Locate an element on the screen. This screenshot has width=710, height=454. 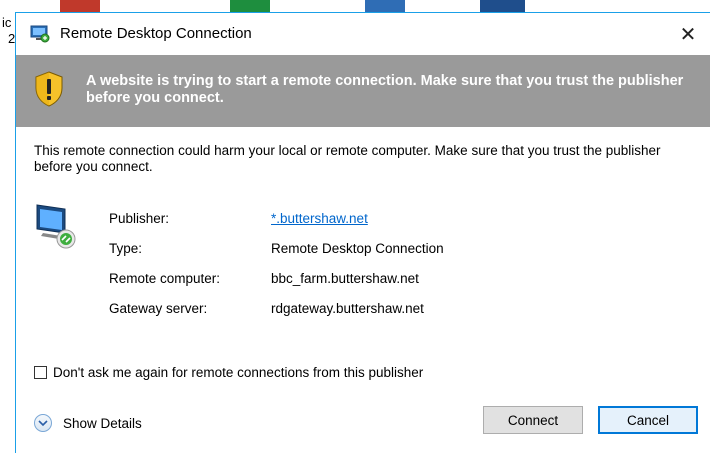
title-bar: Remote Desktop Connection ✕ is located at coordinates (363, 34).